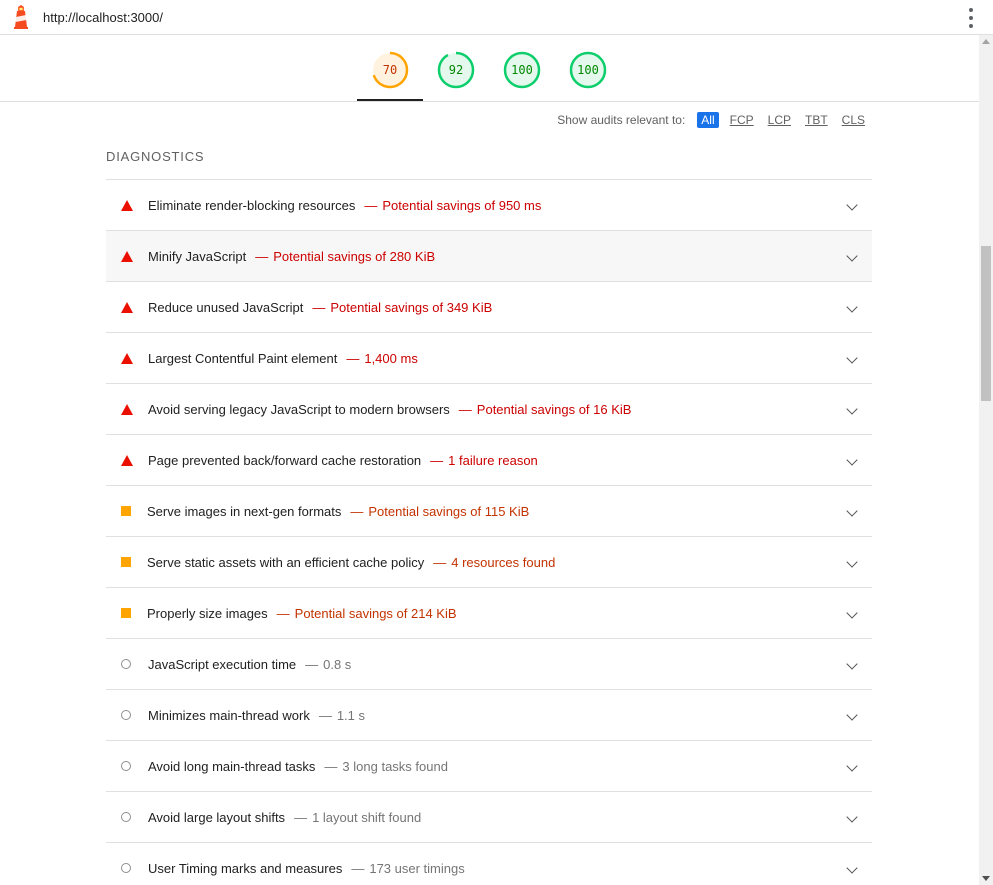 The image size is (993, 885). I want to click on audit-title: Largest Contentful Paint element, so click(243, 358).